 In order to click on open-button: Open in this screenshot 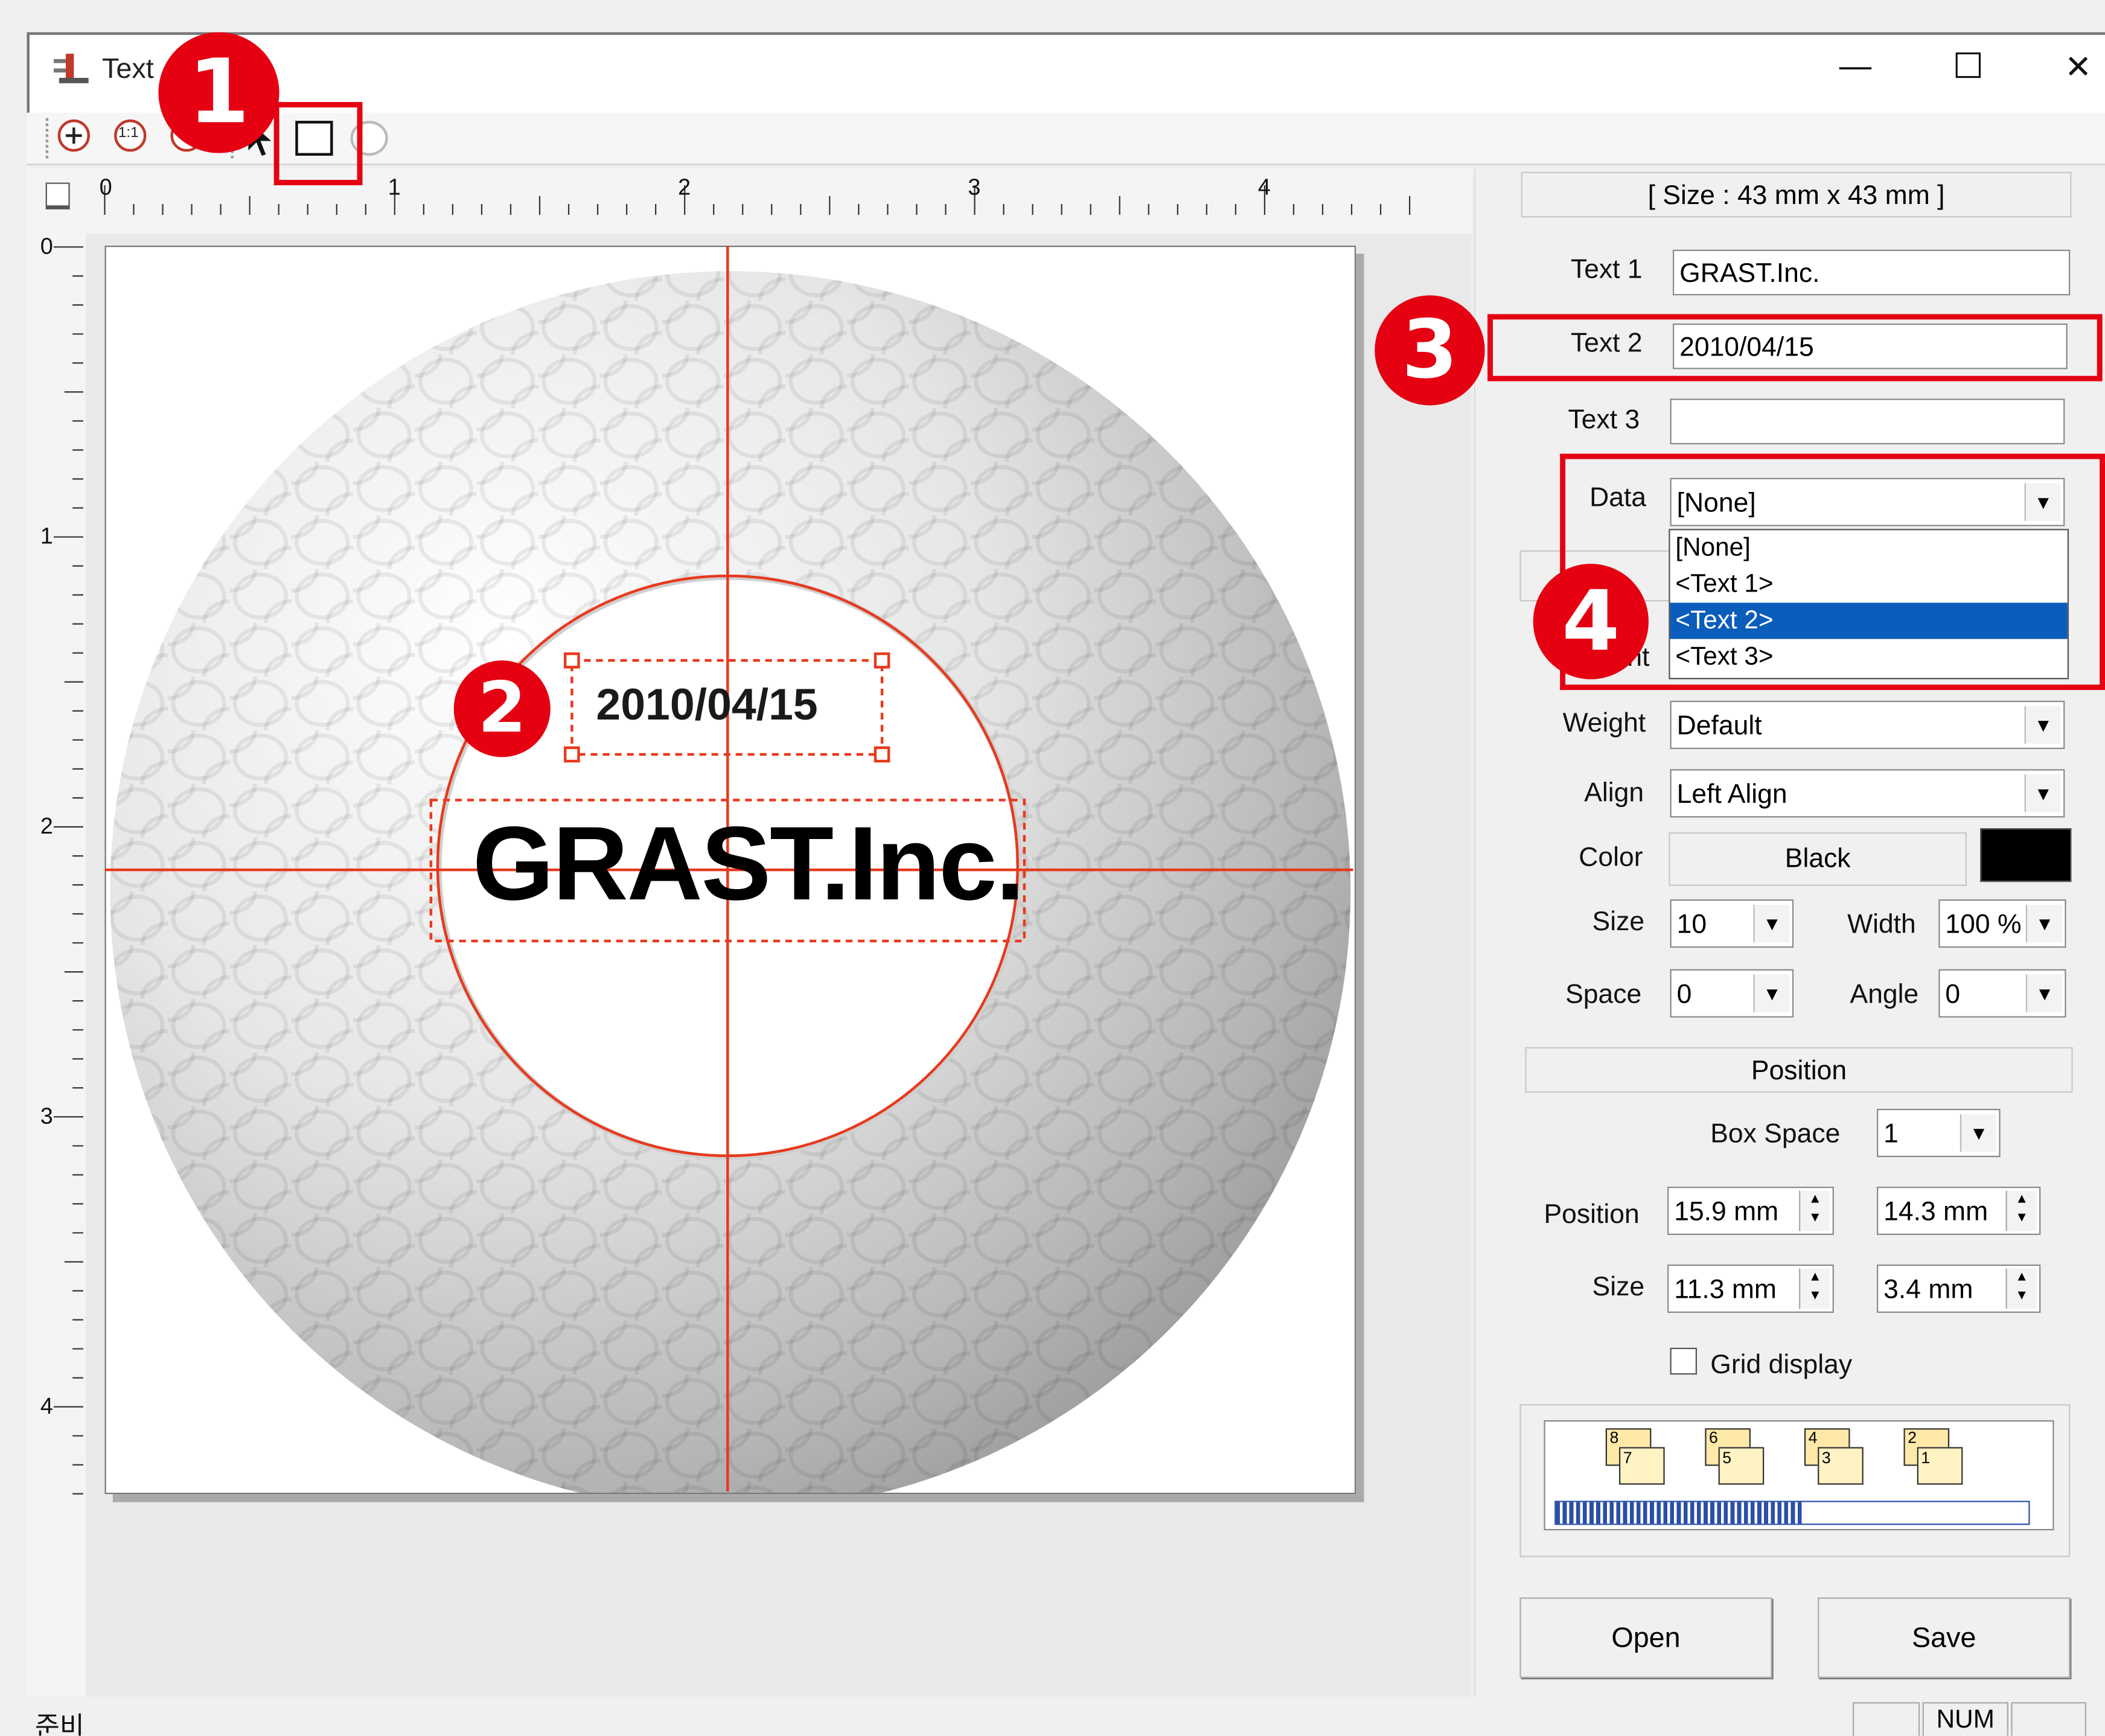, I will do `click(1646, 1637)`.